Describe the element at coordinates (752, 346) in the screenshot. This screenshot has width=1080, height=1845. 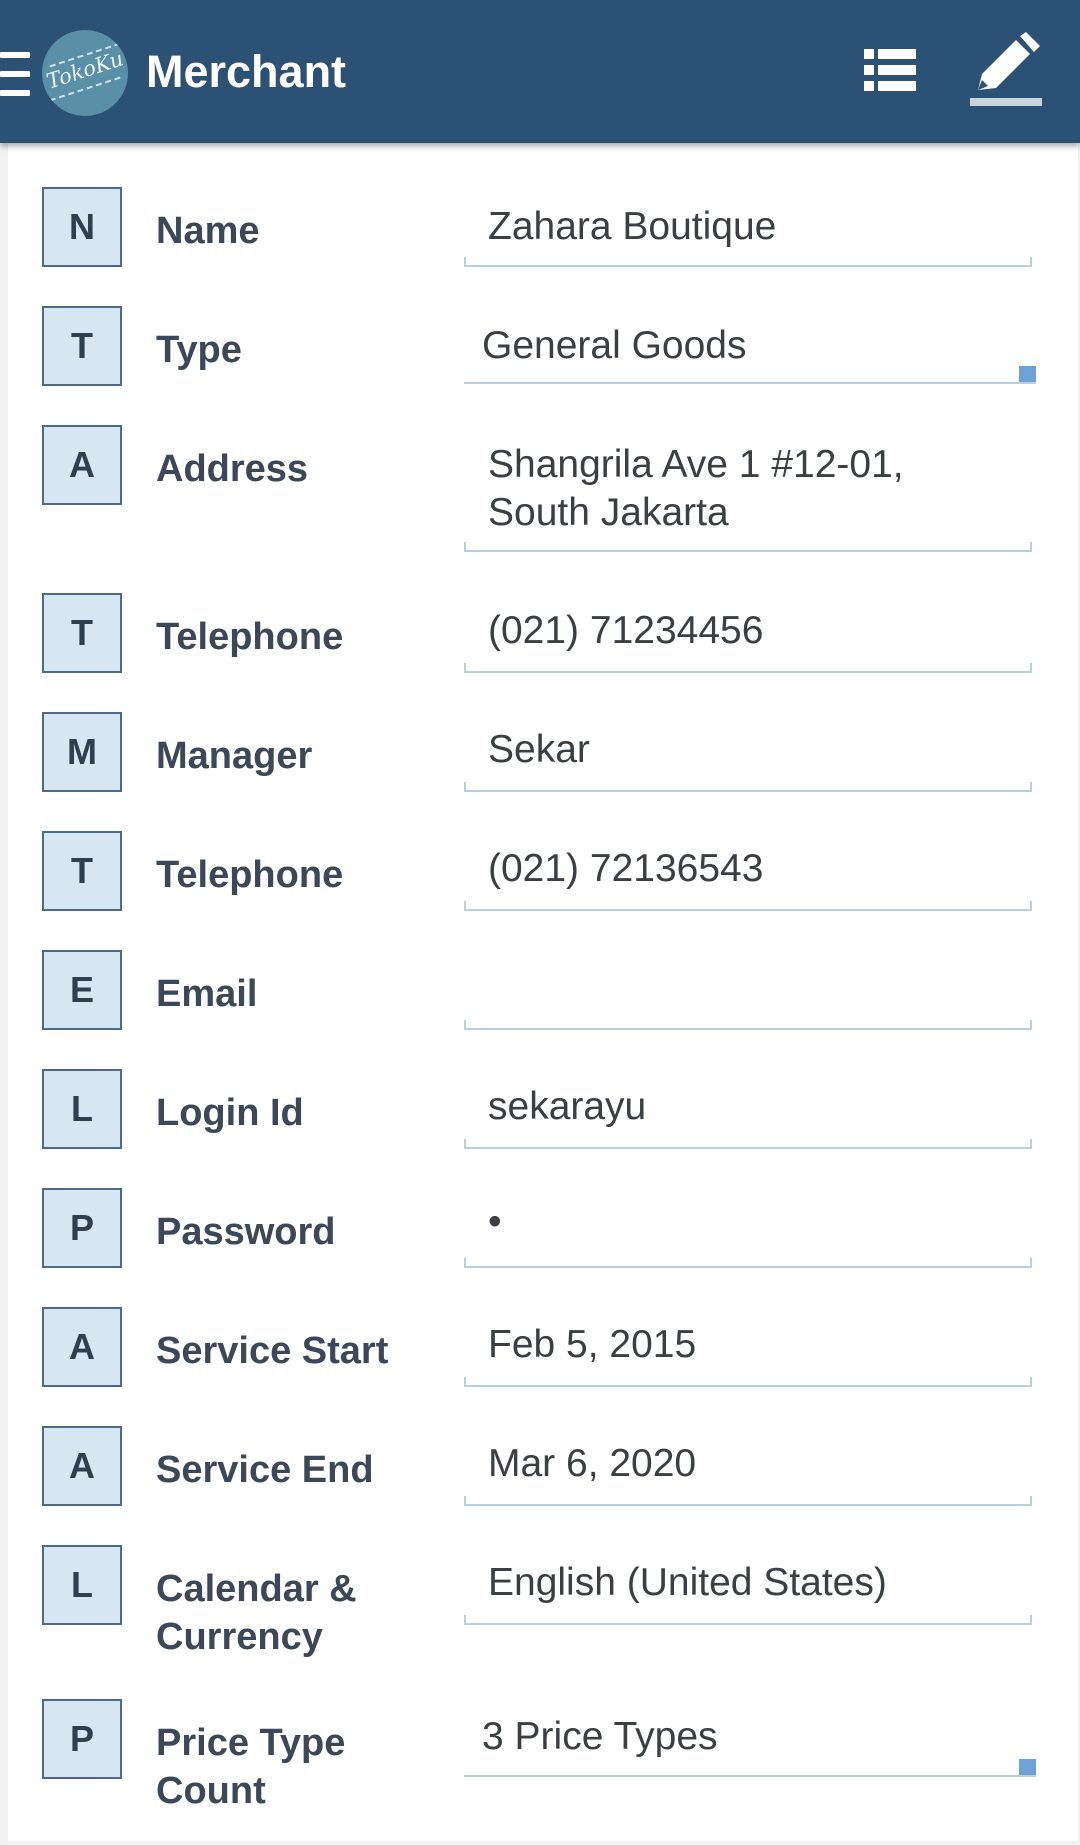
I see `type-select: General Goods` at that location.